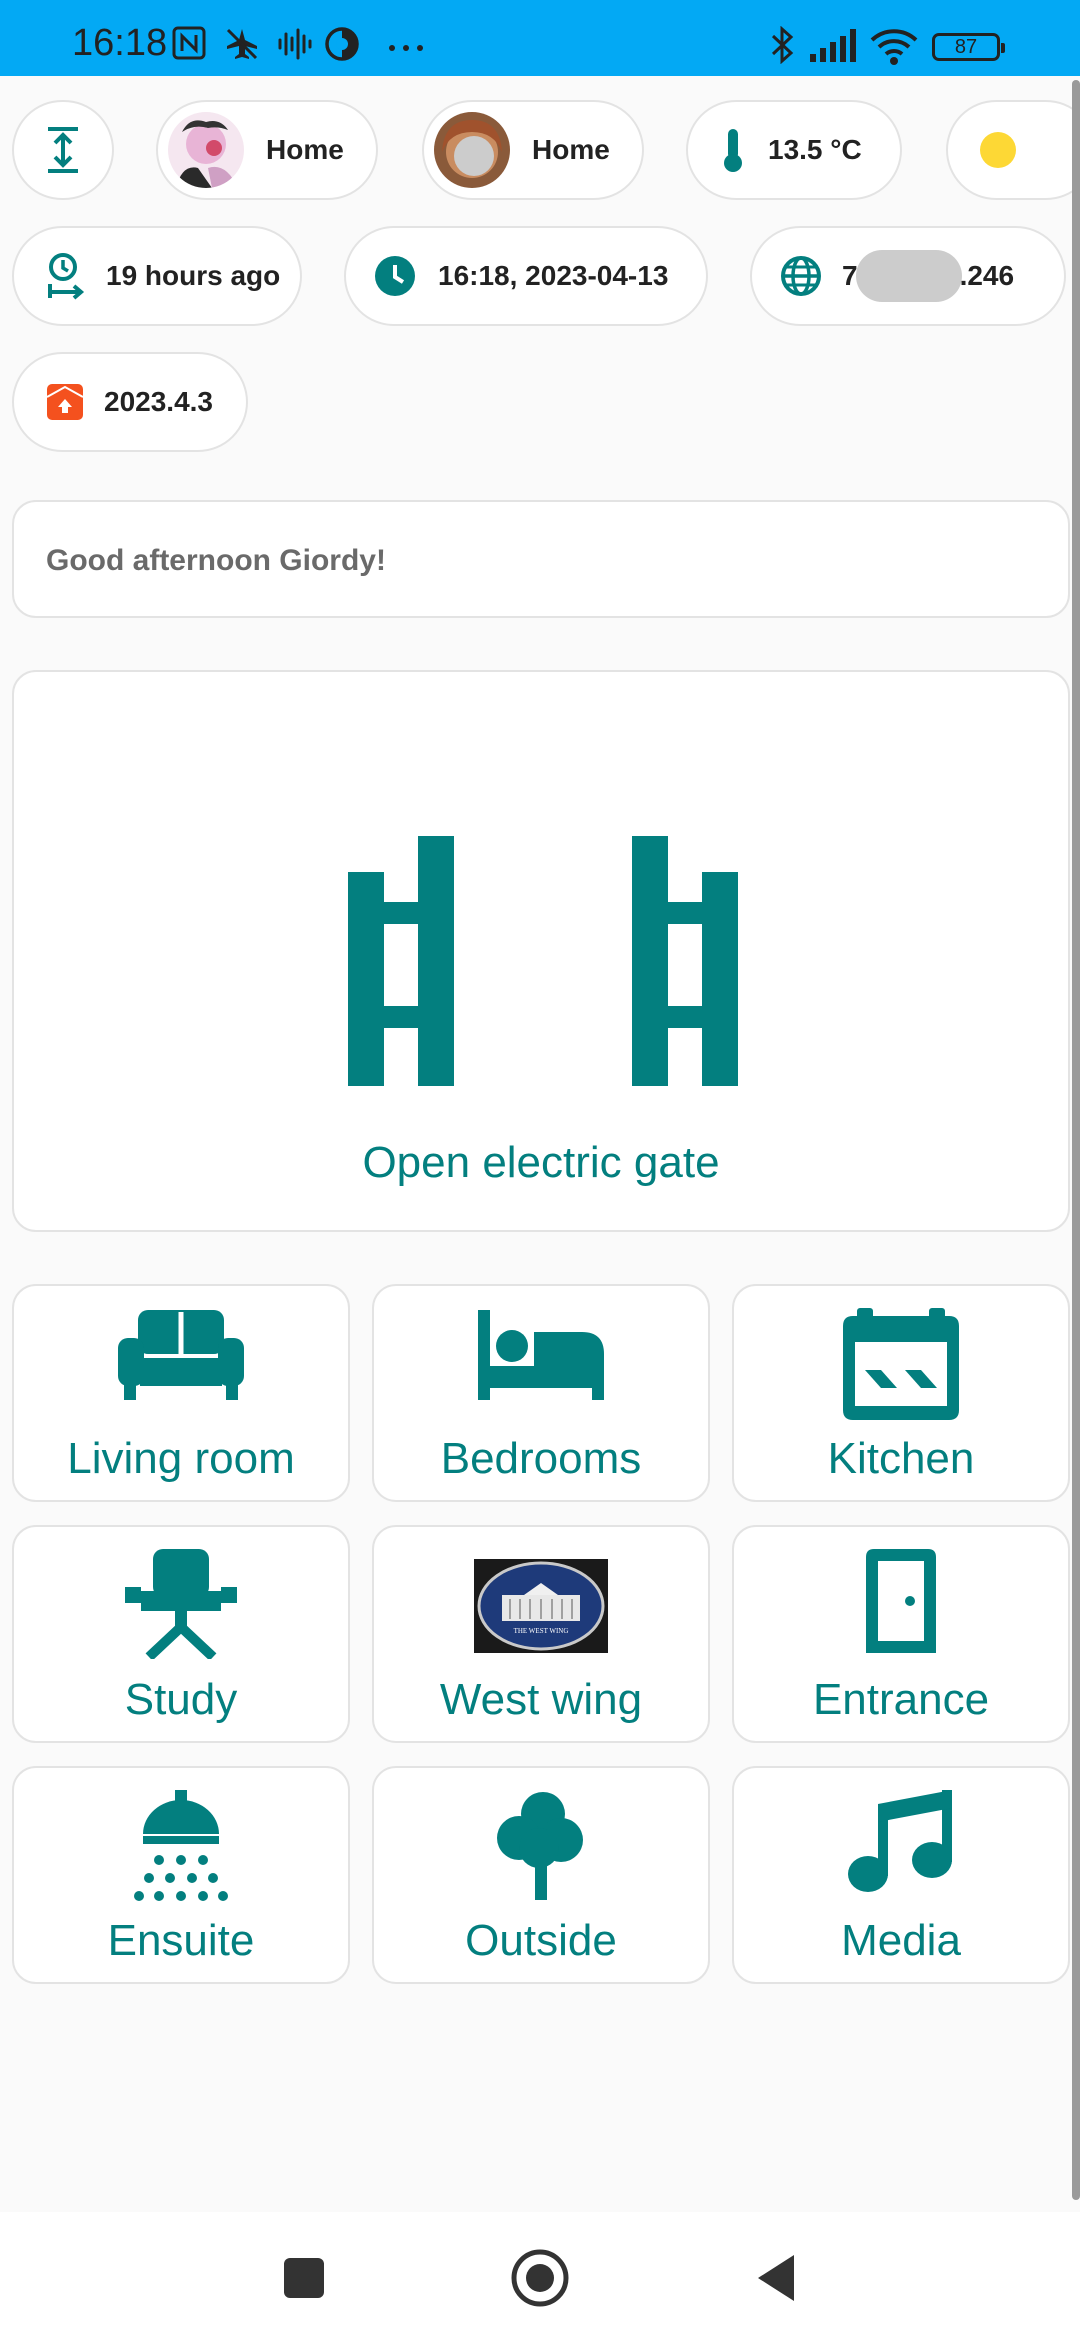 This screenshot has width=1080, height=2340. I want to click on west-wing-logo: THE WEST WING, so click(541, 1606).